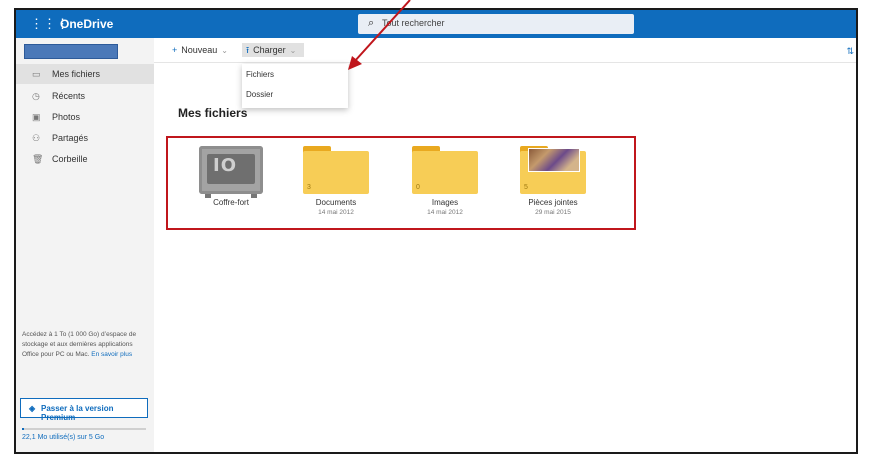 The height and width of the screenshot is (456, 872). I want to click on top-bar: ⋮⋮⋮ OneDrive ⌕ Tout rechercher, so click(436, 24).